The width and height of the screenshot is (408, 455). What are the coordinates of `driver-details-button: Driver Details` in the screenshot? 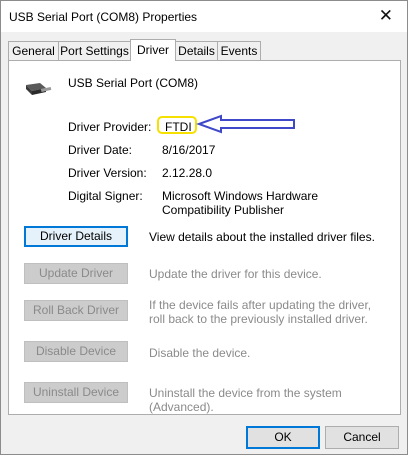 It's located at (76, 236).